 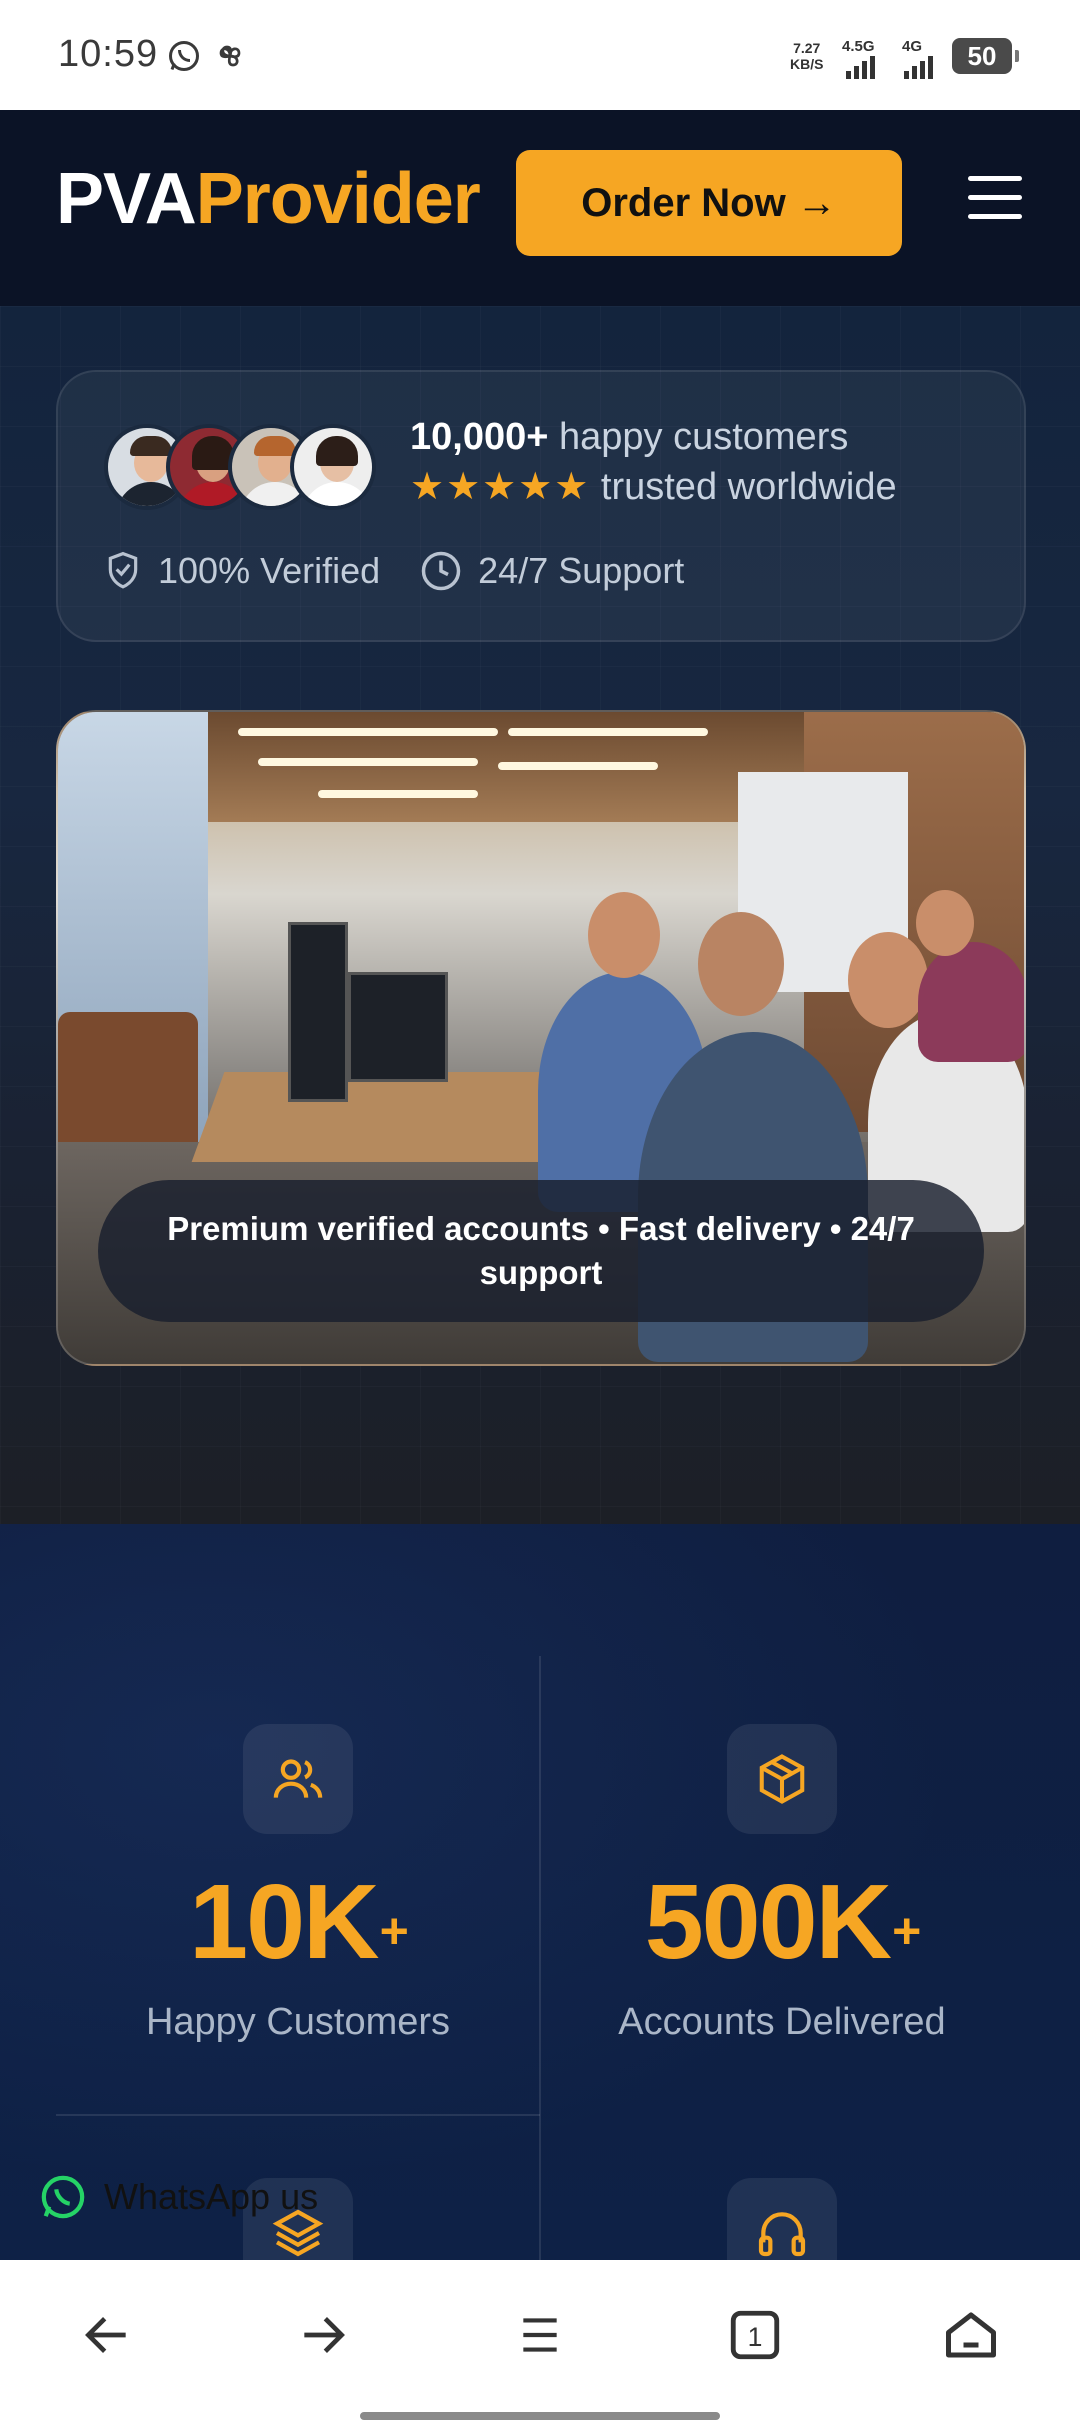 What do you see at coordinates (414, 571) in the screenshot?
I see `trust-badges: 100% Verified 24/7 Support` at bounding box center [414, 571].